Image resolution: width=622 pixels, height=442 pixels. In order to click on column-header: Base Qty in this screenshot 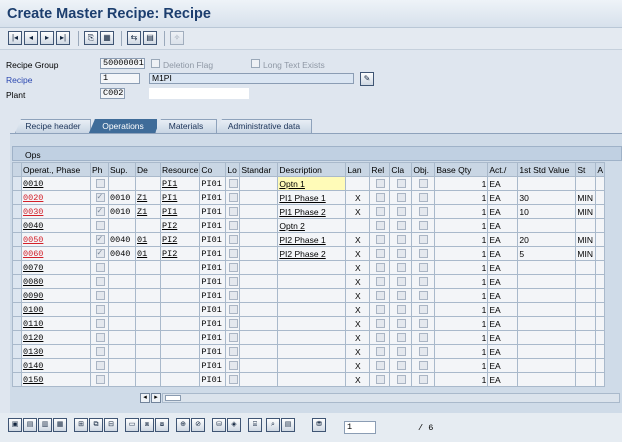, I will do `click(461, 169)`.